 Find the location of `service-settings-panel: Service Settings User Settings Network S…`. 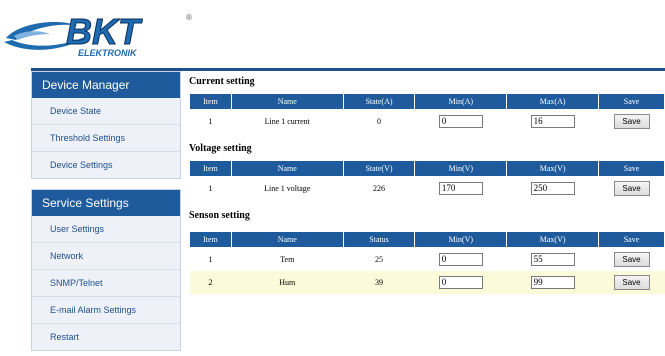

service-settings-panel: Service Settings User Settings Network S… is located at coordinates (106, 270).